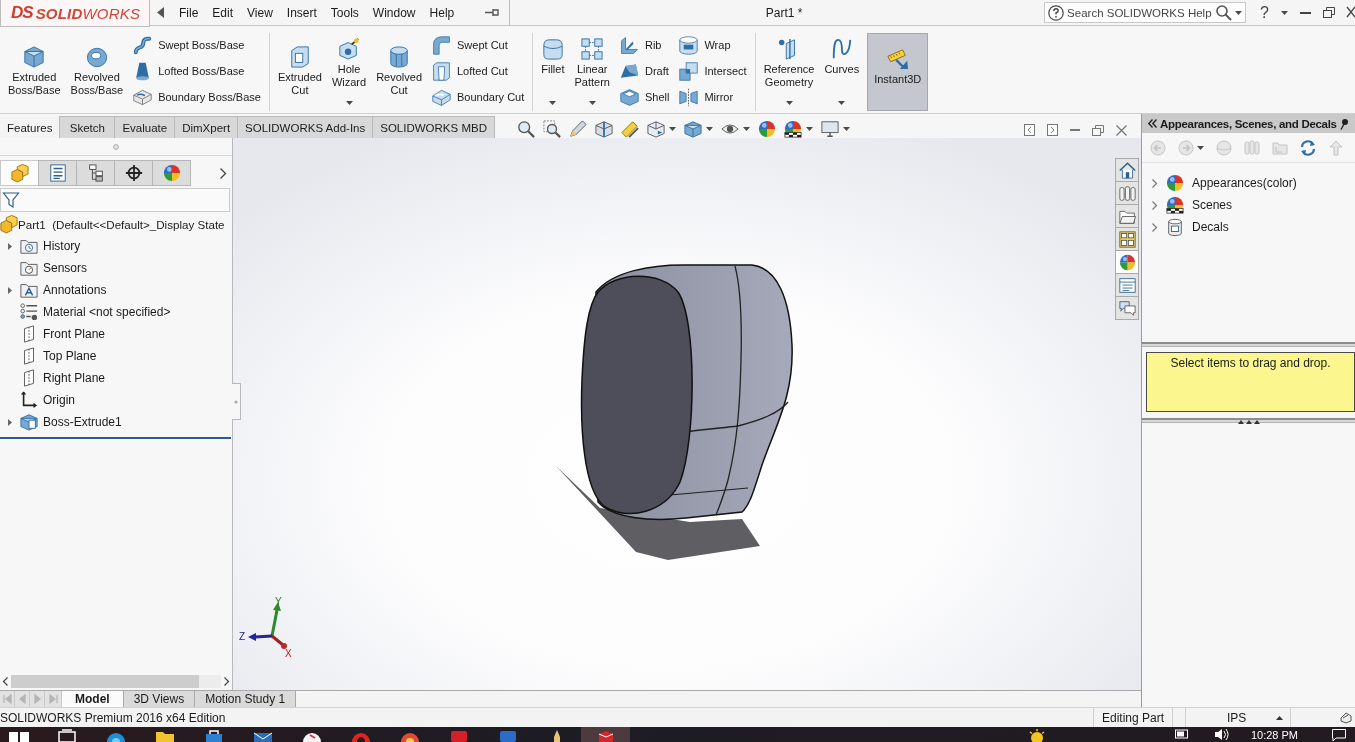 Image resolution: width=1355 pixels, height=742 pixels. Describe the element at coordinates (1339, 735) in the screenshot. I see `speech-bubble-icon` at that location.